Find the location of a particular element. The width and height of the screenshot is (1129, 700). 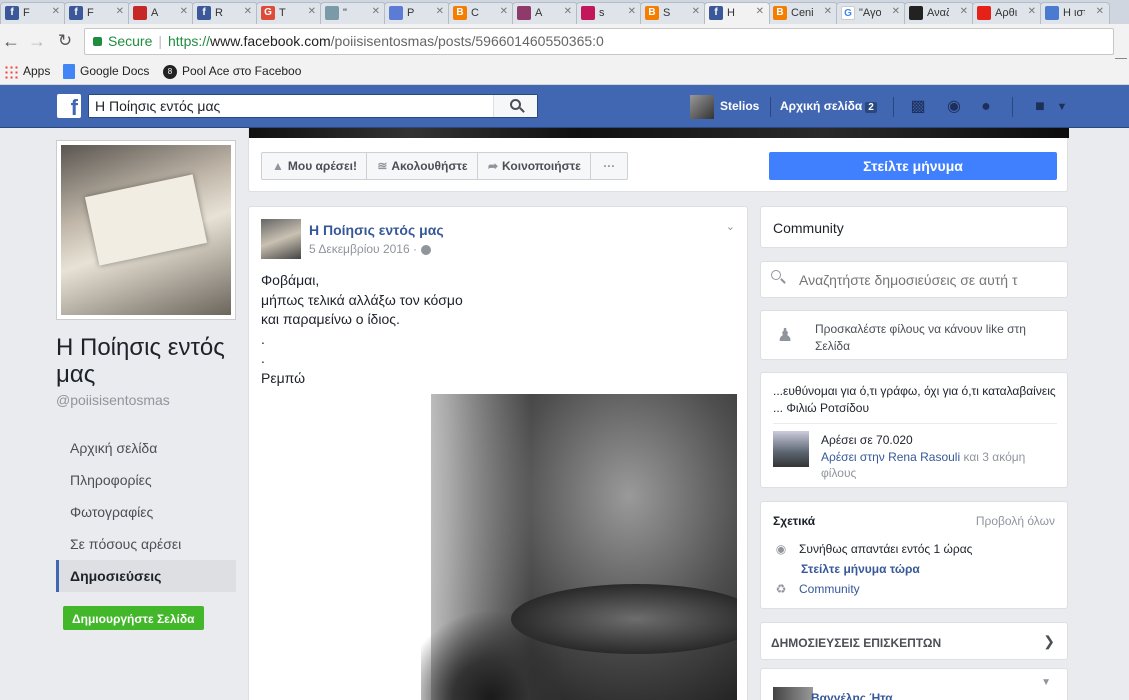

browser-tab: P ✕ is located at coordinates (417, 13).